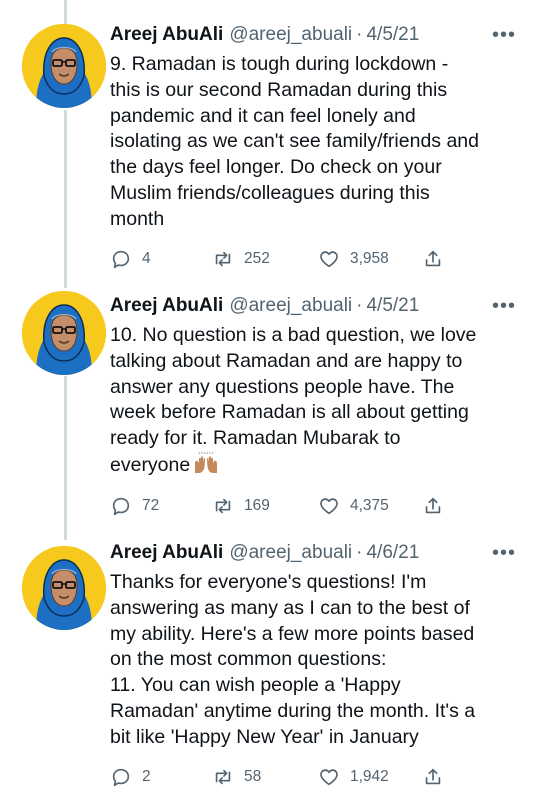 The image size is (540, 795). I want to click on tweet-actions: 2 58 1,942, so click(314, 777).